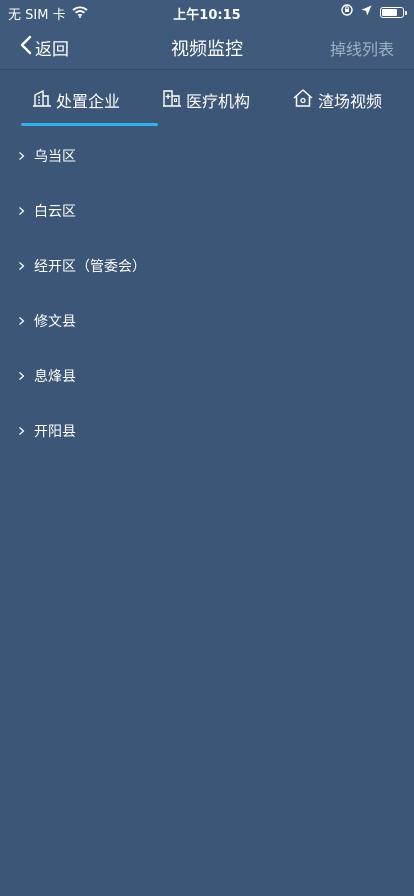 The width and height of the screenshot is (414, 896). What do you see at coordinates (207, 12) in the screenshot?
I see `status-bar: 无 SIM 卡 上午10:15` at bounding box center [207, 12].